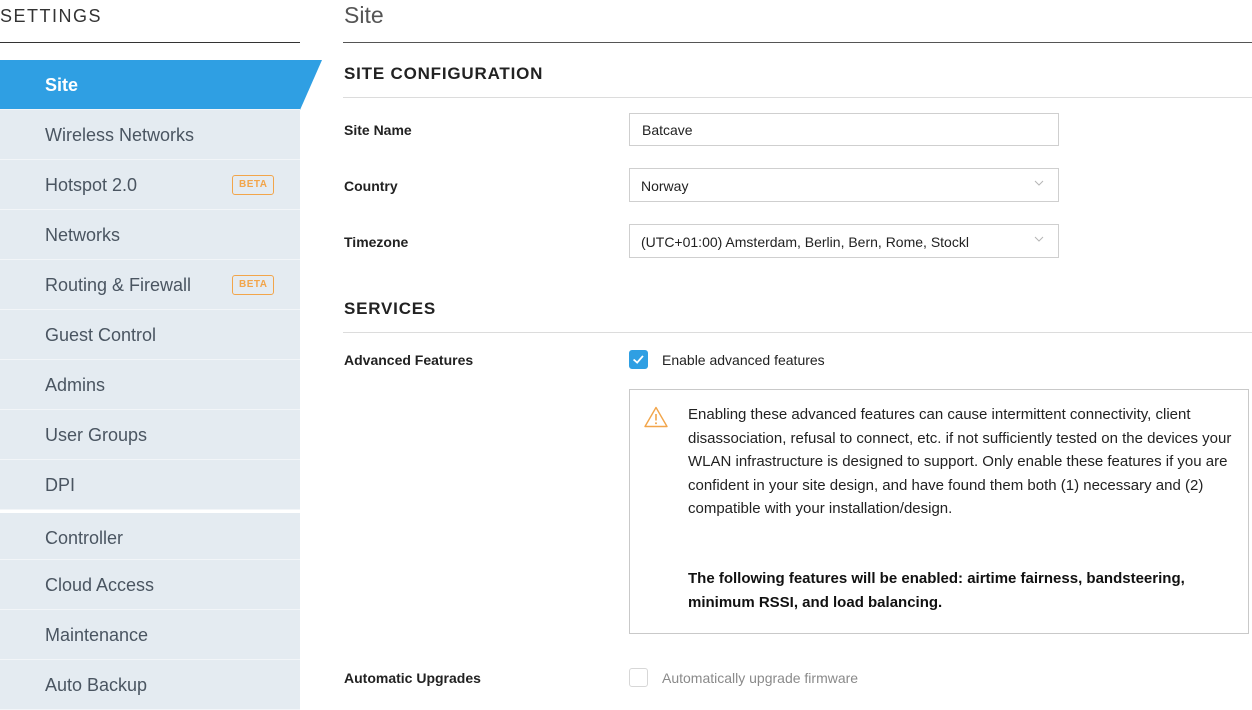 The width and height of the screenshot is (1252, 710). I want to click on page-title: Site, so click(364, 15).